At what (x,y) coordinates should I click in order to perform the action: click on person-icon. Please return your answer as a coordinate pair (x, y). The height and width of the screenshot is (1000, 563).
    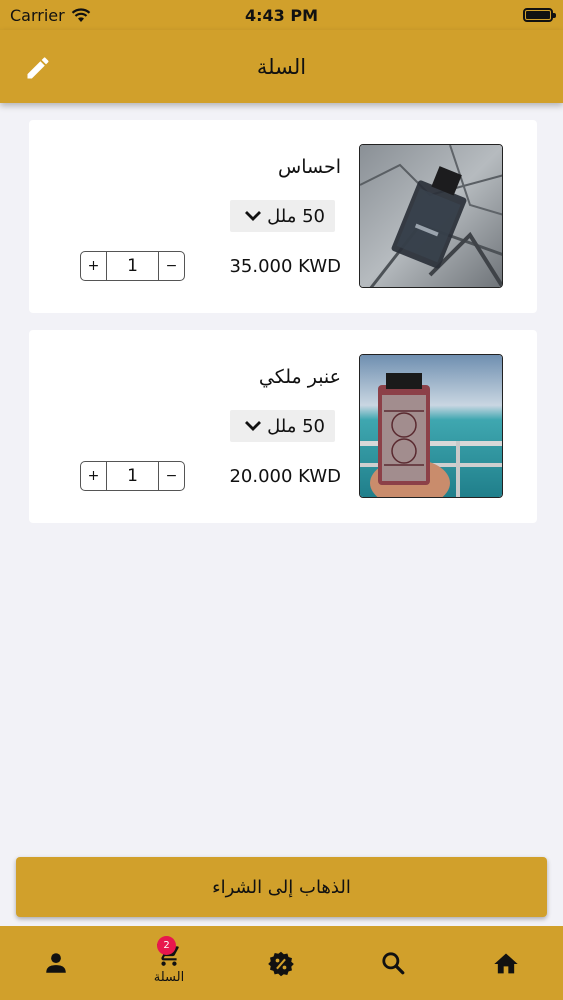
    Looking at the image, I should click on (56, 963).